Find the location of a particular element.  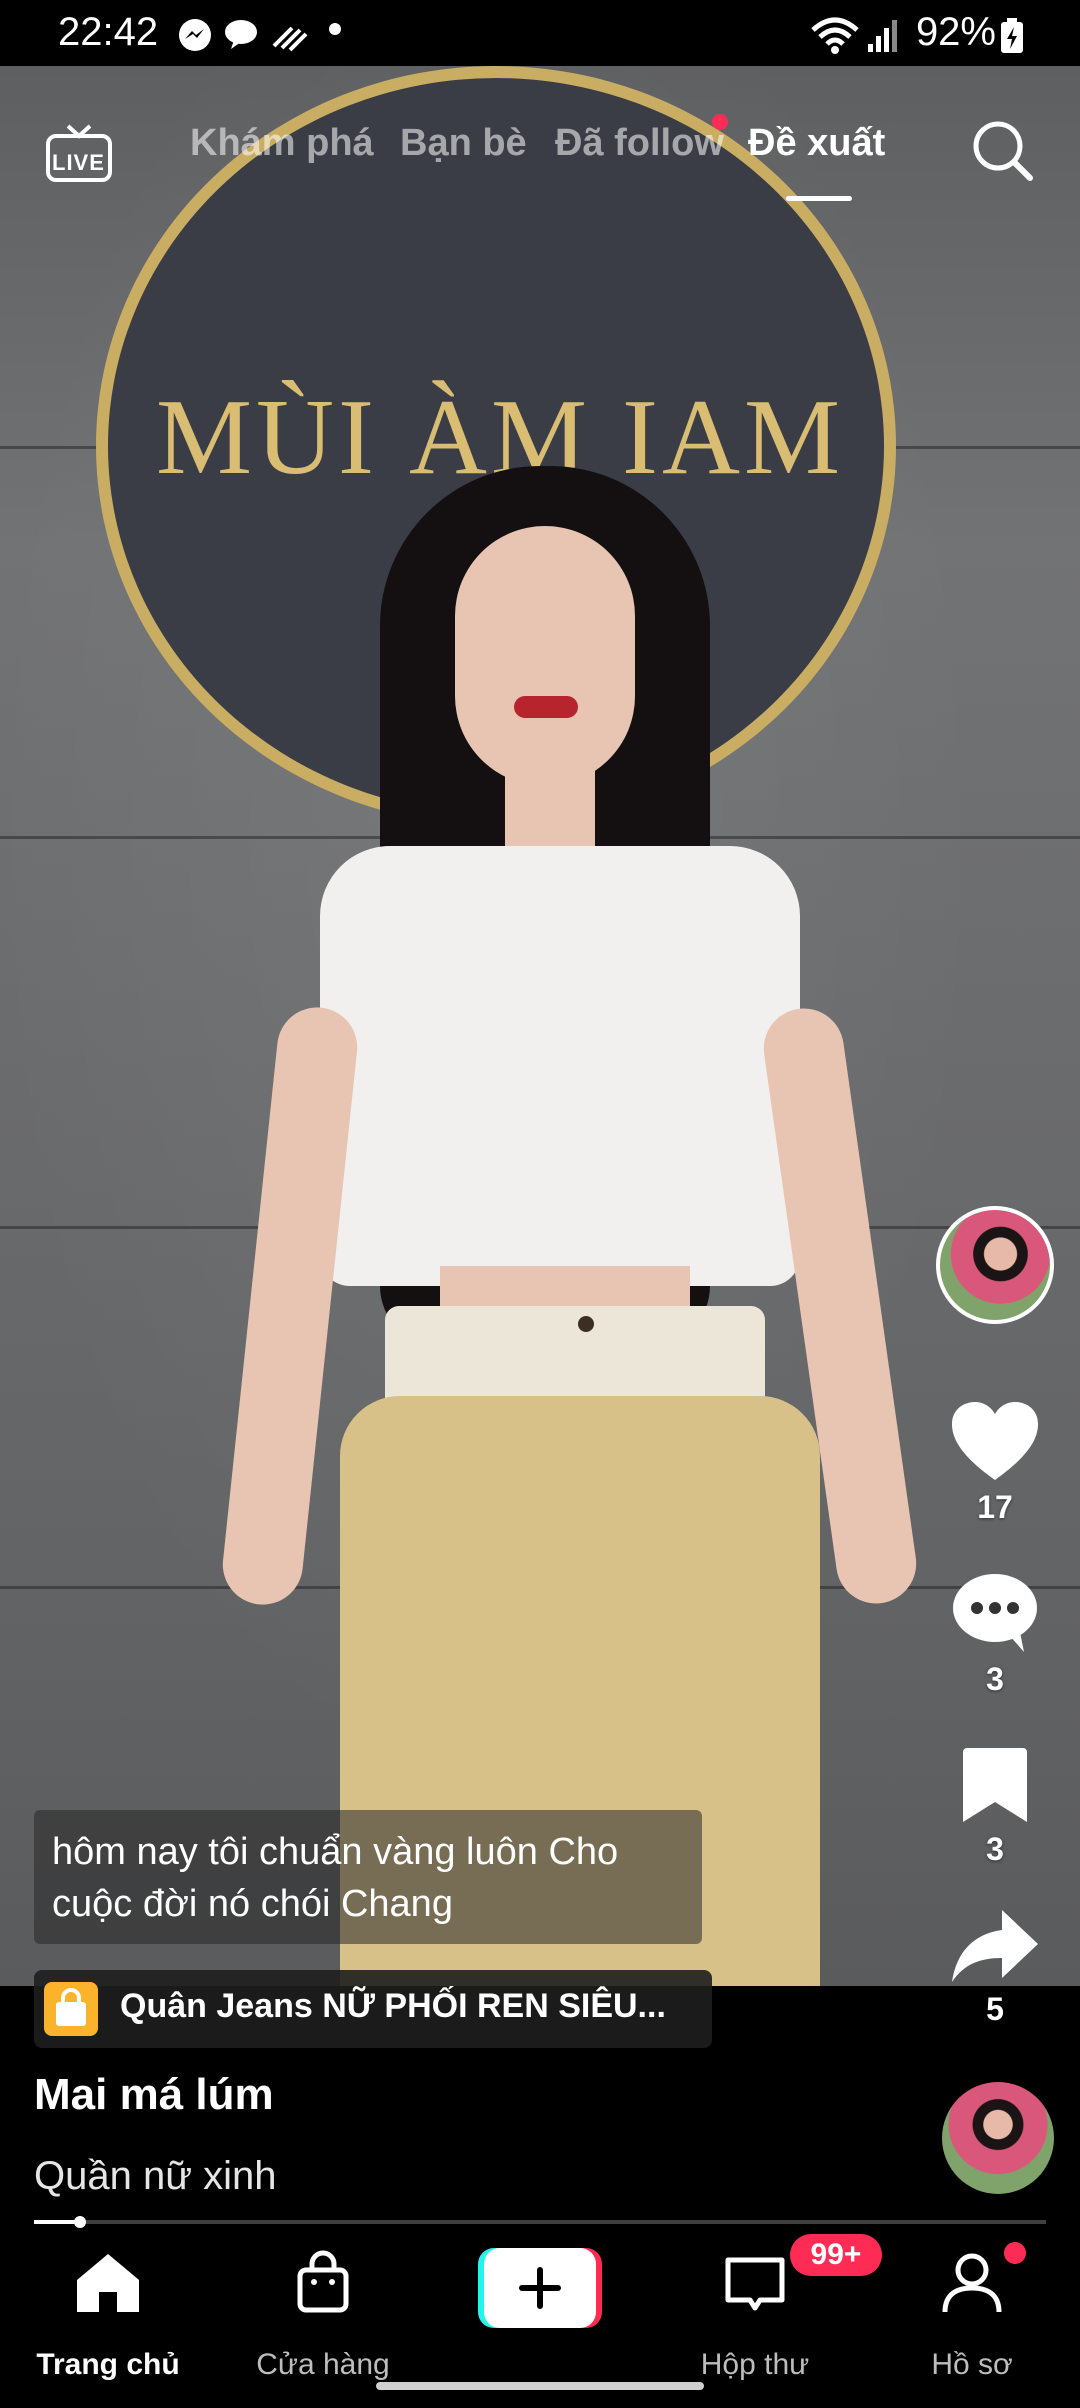

video-description: Quần nữ xinh is located at coordinates (155, 2176).